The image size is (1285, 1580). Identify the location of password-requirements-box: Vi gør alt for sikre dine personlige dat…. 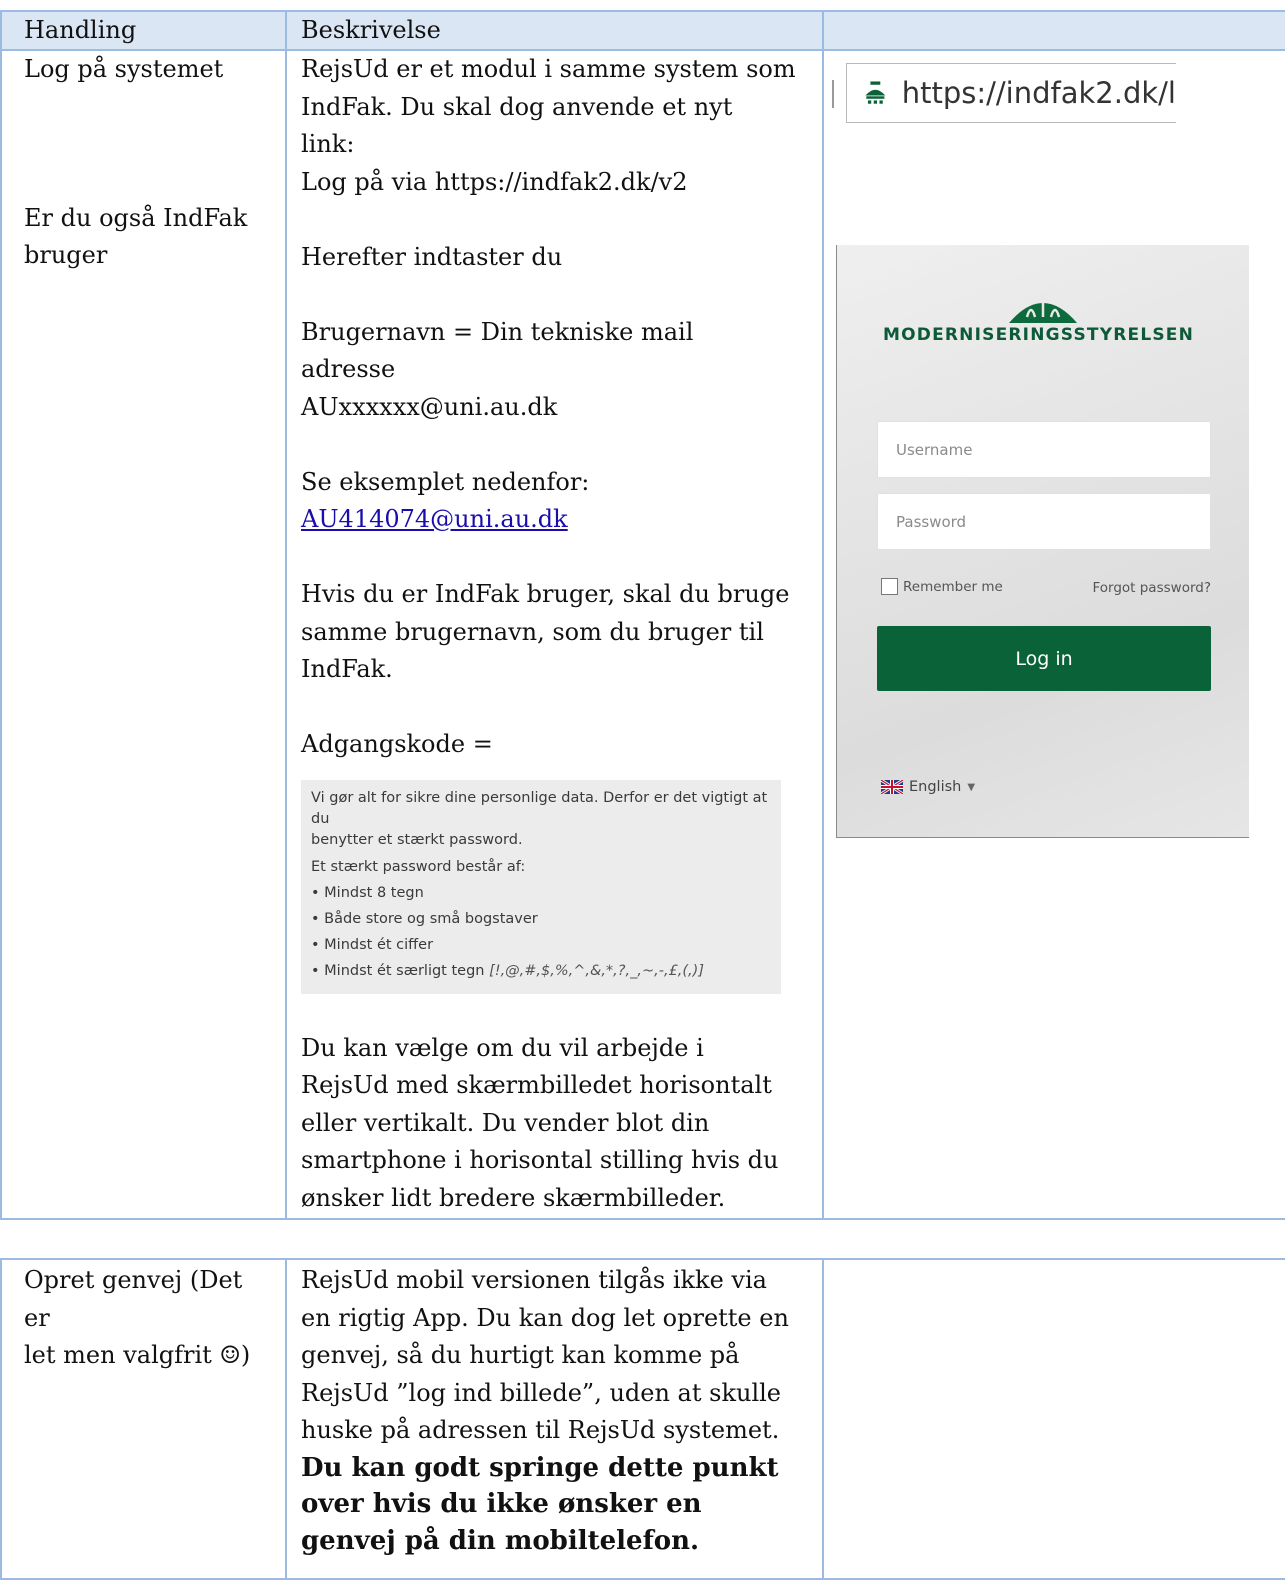
(541, 886).